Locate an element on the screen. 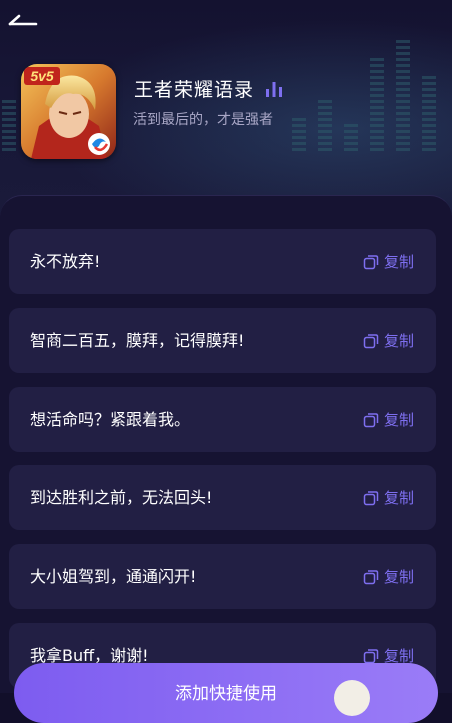  quote-text: 到达胜利之前，无法回头! is located at coordinates (121, 497).